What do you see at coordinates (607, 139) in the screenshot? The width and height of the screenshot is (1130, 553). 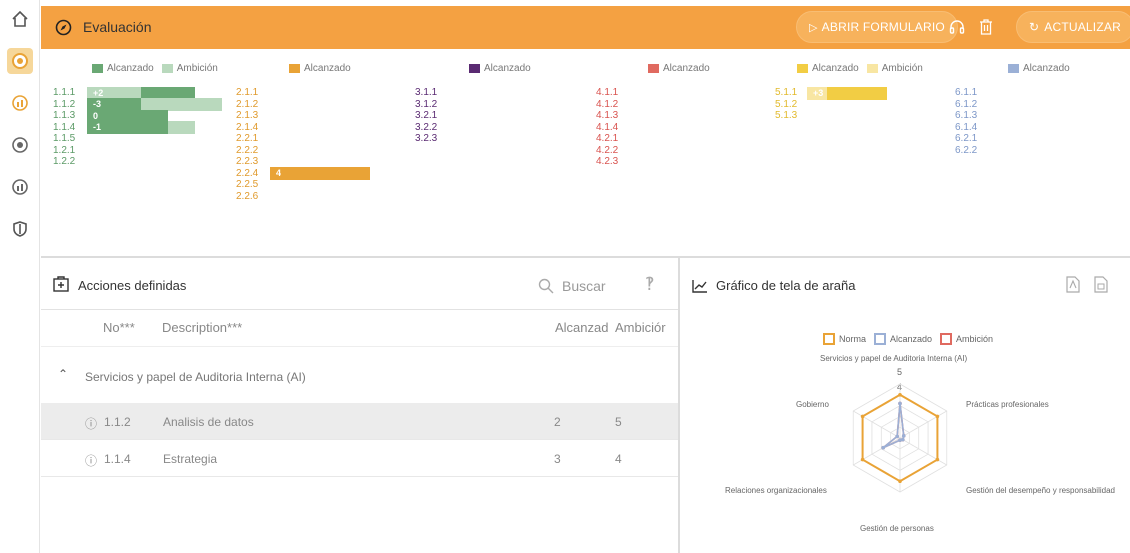 I see `criterion-code: 4.2.1` at bounding box center [607, 139].